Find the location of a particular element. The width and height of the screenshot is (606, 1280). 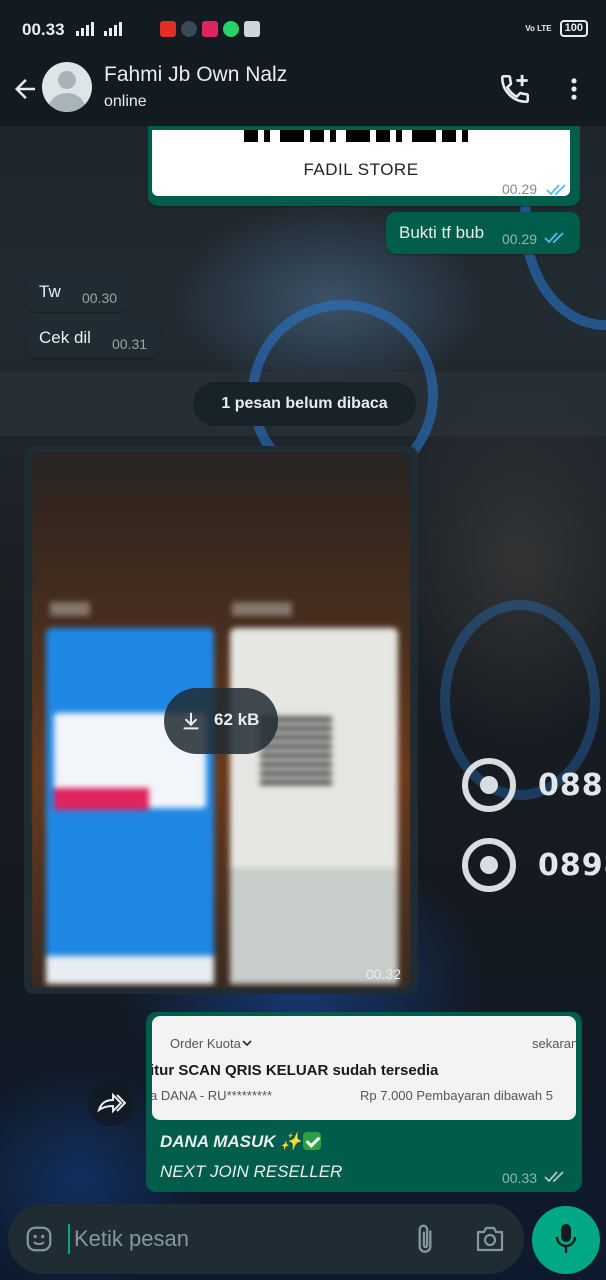

text-caret is located at coordinates (69, 1239).